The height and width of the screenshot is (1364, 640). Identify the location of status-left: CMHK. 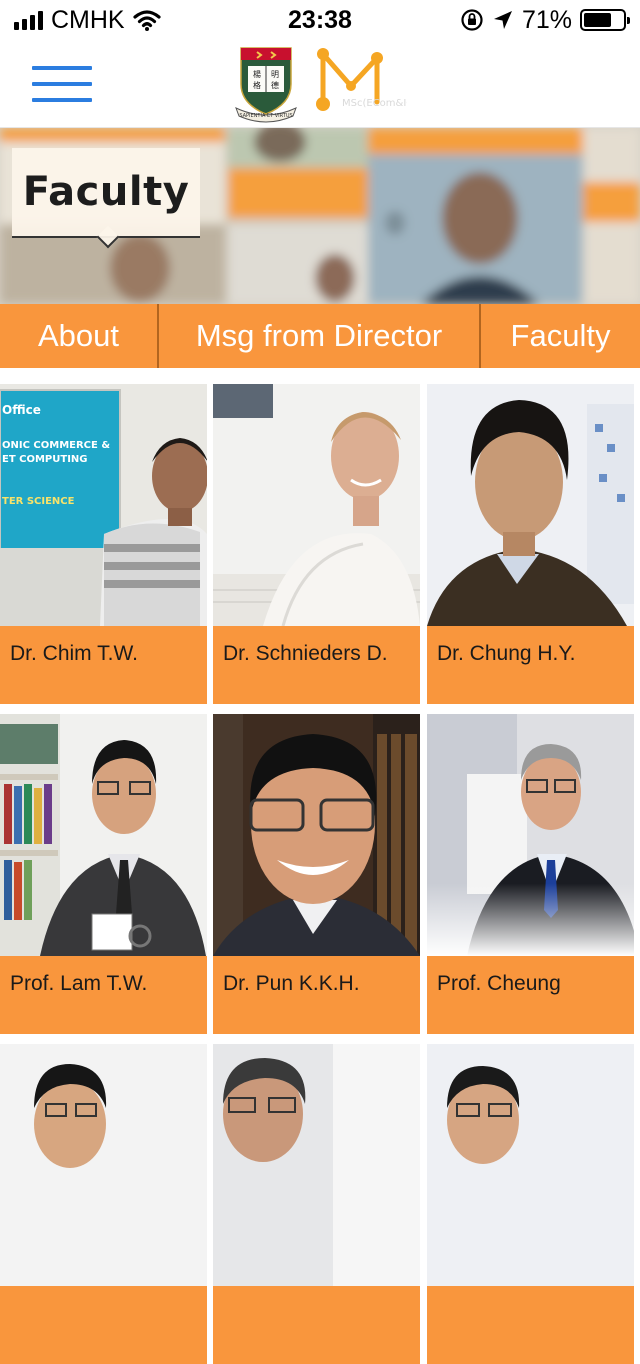
(87, 20).